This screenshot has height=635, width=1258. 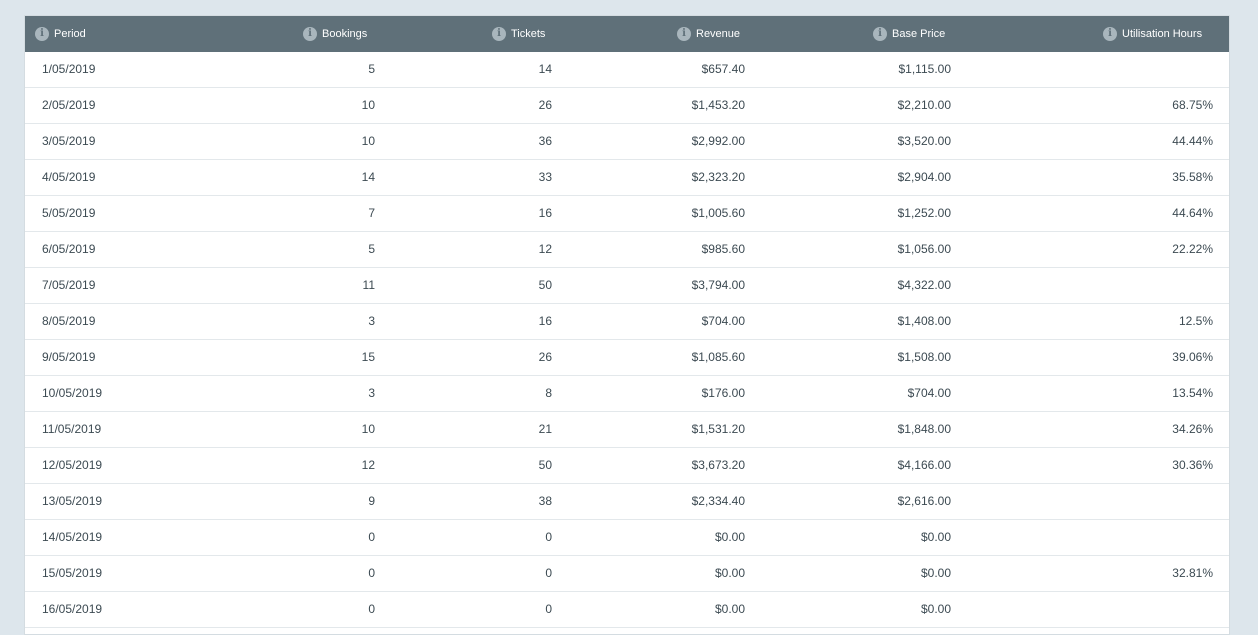 I want to click on base-price-cell: $1,115.00, so click(x=925, y=69).